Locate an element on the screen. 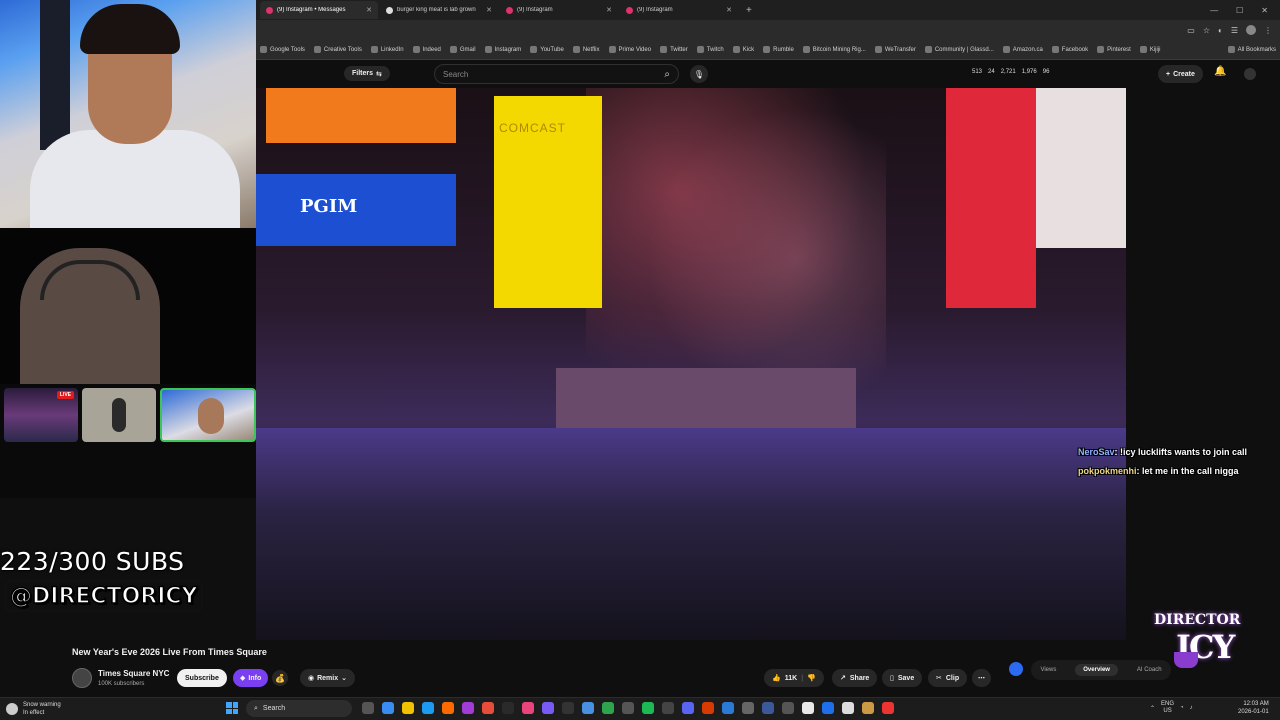  all-bookmarks: All Bookmarks is located at coordinates (1253, 49).